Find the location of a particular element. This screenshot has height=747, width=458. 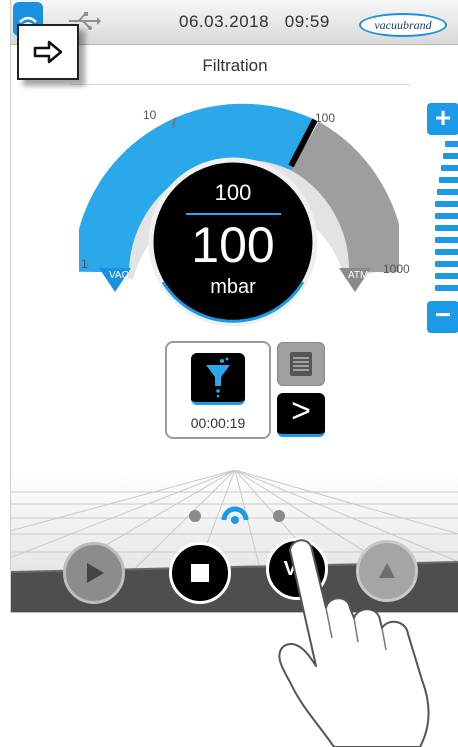

pressure-unit: mbar is located at coordinates (233, 287).